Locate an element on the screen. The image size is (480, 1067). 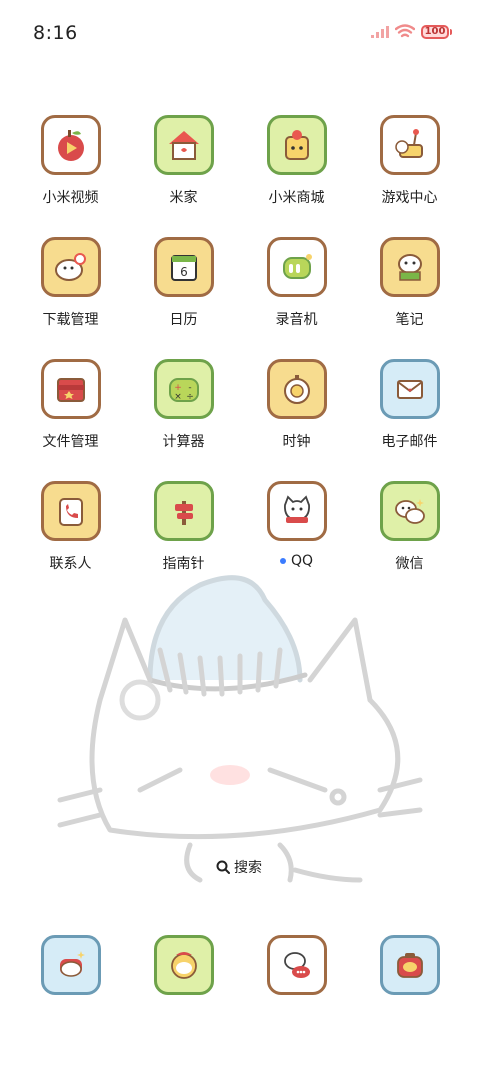
app-label: 笔记 is located at coordinates (409, 320).